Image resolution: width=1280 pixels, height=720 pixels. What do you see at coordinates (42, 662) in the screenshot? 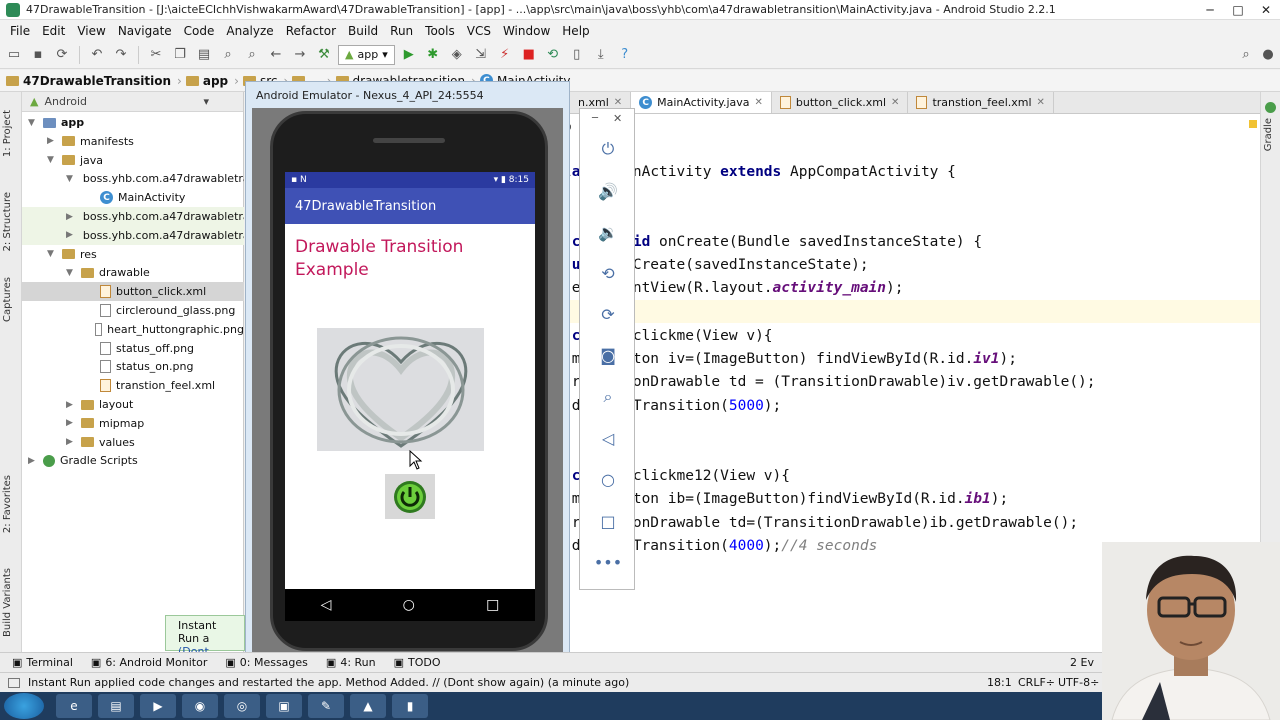
I see `bottom-tool-0: ▣ Terminal` at bounding box center [42, 662].